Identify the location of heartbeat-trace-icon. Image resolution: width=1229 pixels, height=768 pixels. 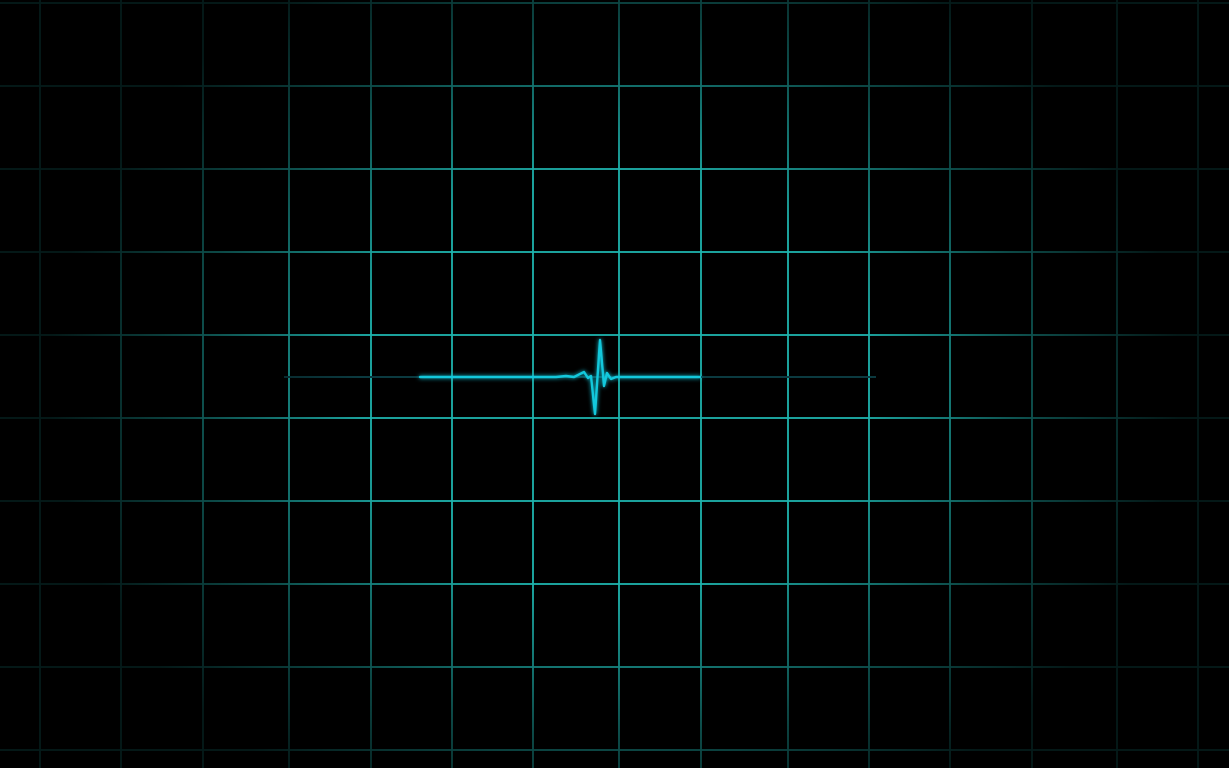
(560, 377).